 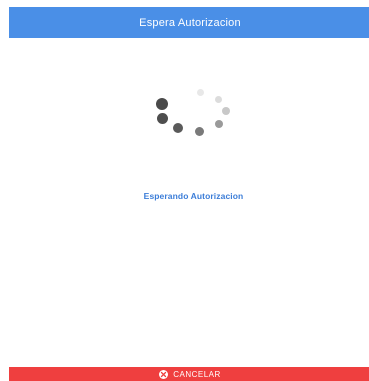 I want to click on cancel-button: CANCELAR, so click(x=189, y=374).